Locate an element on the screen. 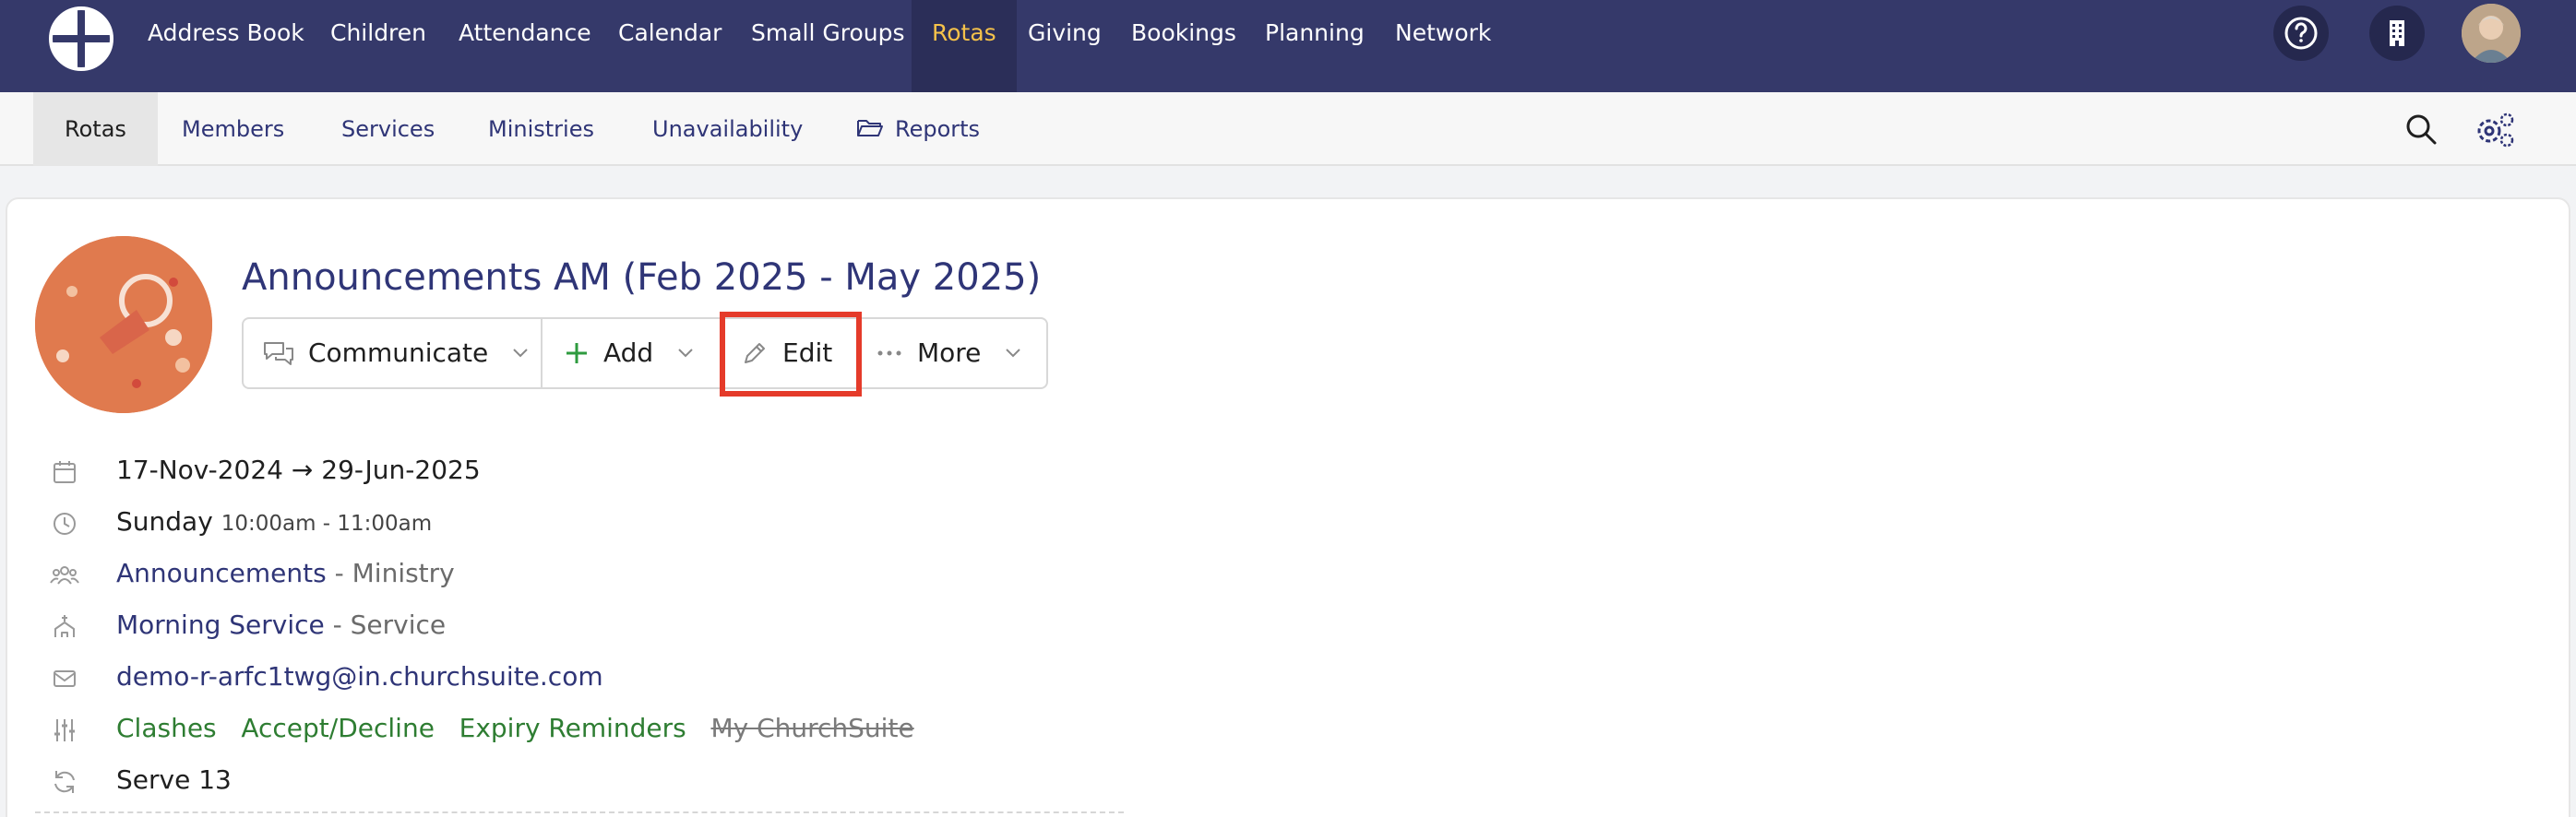  service-suffix: - Service is located at coordinates (389, 625).